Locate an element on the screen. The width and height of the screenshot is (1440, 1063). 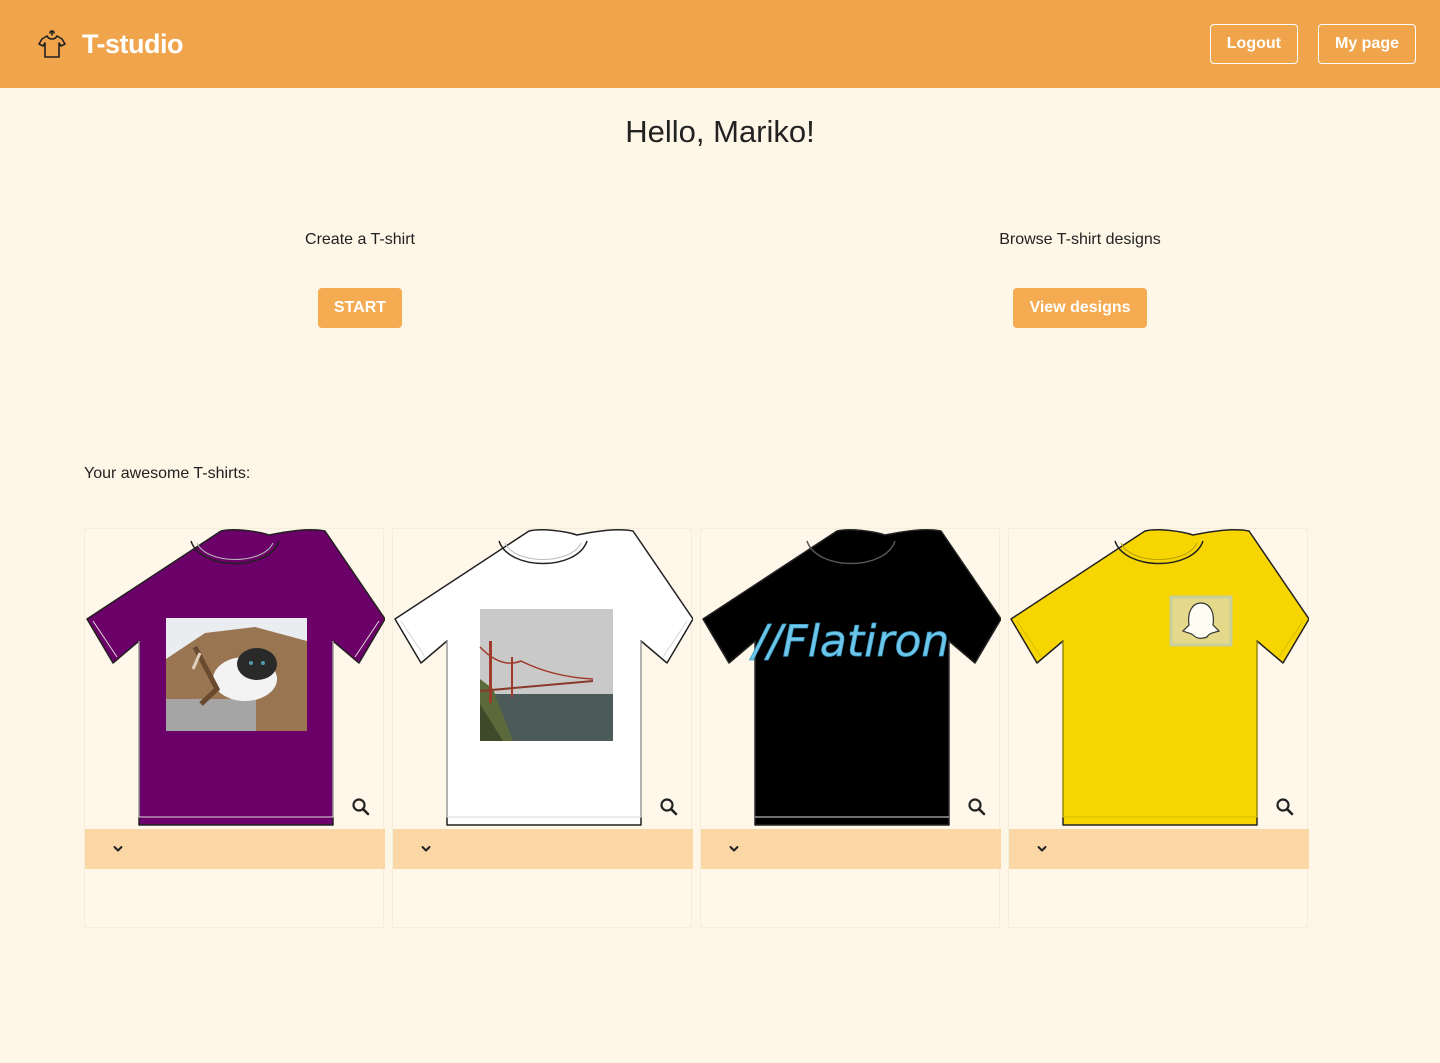
create-tshirt-section: Create a T-shirt START is located at coordinates (360, 278).